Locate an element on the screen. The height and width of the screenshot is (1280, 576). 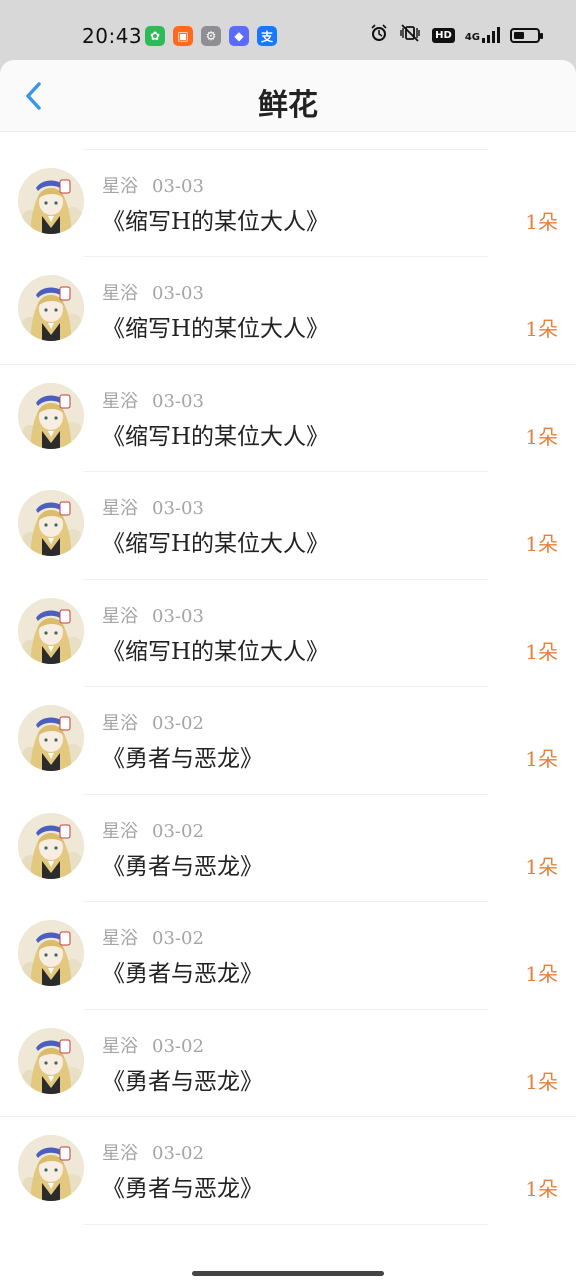
signal-icon: 4G is located at coordinates (482, 35).